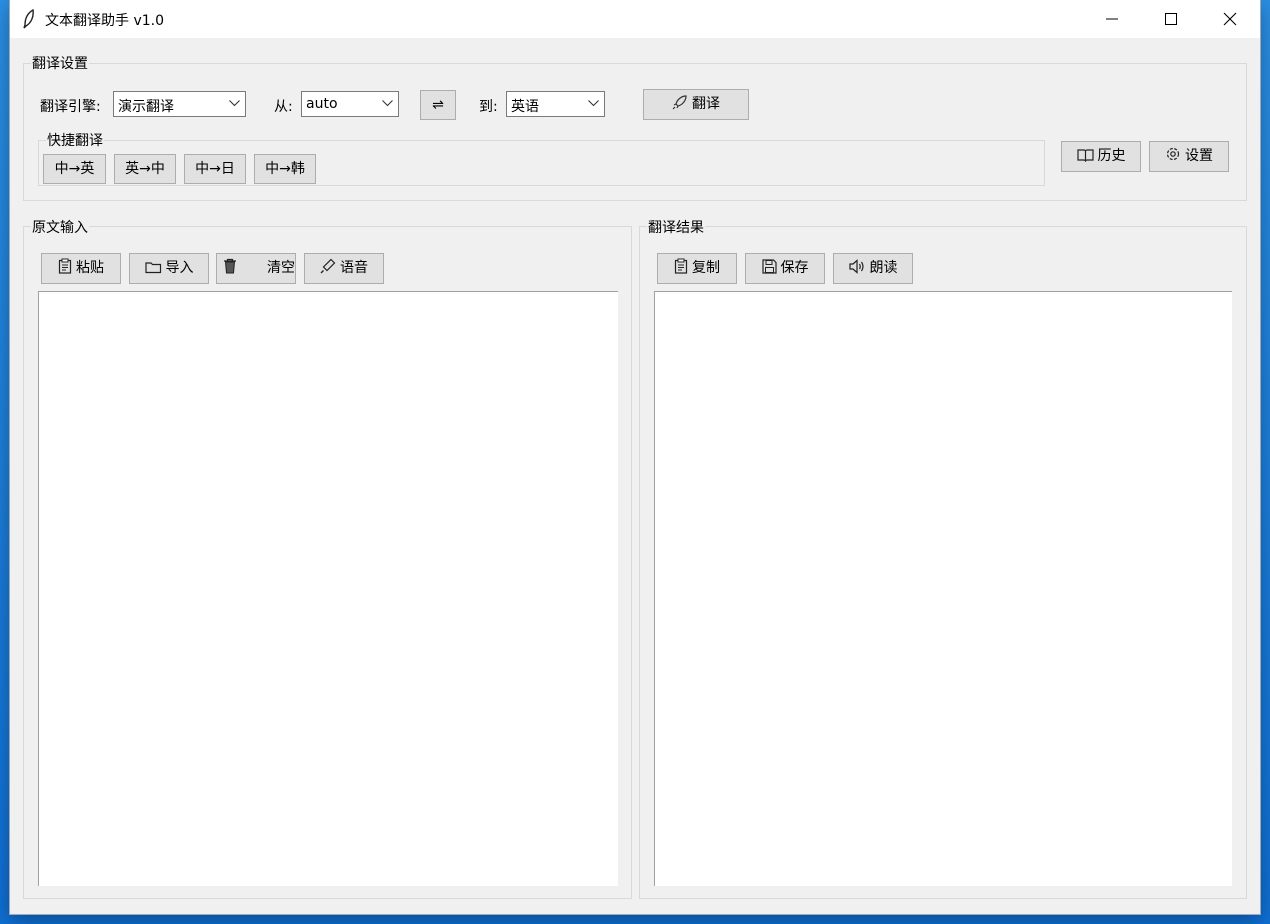 This screenshot has height=924, width=1270. I want to click on minimize-button, so click(1112, 19).